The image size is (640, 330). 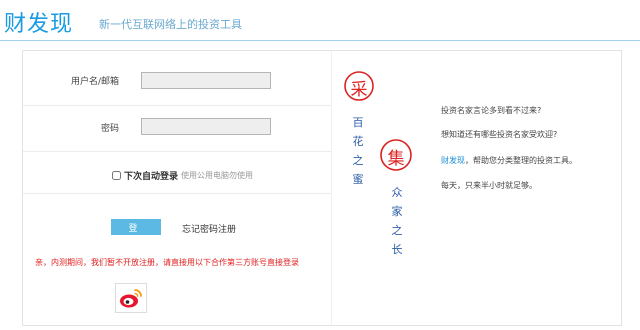 I want to click on intro-line-2: 想知道还有哪些投资名家受欢迎?, so click(x=499, y=134).